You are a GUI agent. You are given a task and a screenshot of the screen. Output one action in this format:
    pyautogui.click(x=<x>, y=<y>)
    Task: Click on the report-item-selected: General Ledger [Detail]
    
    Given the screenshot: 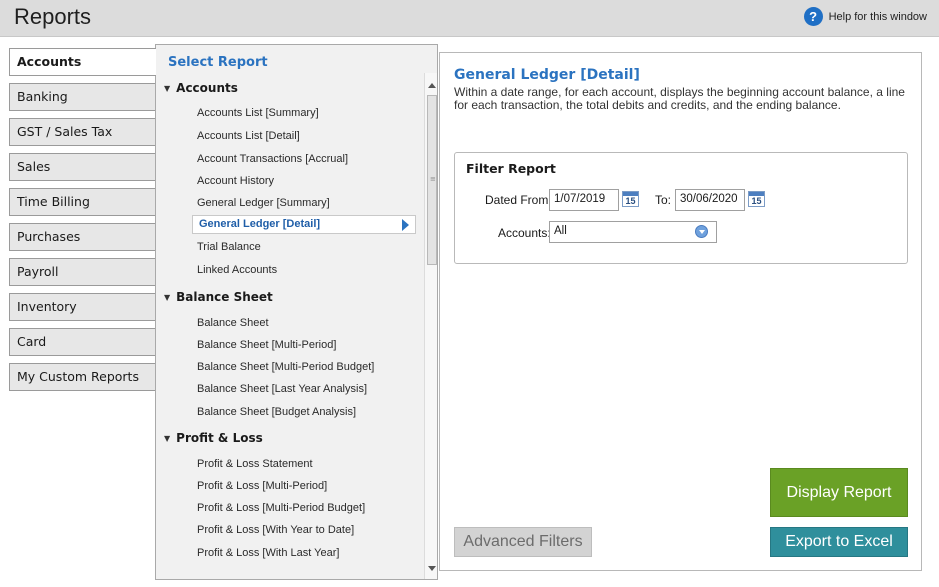 What is the action you would take?
    pyautogui.click(x=304, y=224)
    